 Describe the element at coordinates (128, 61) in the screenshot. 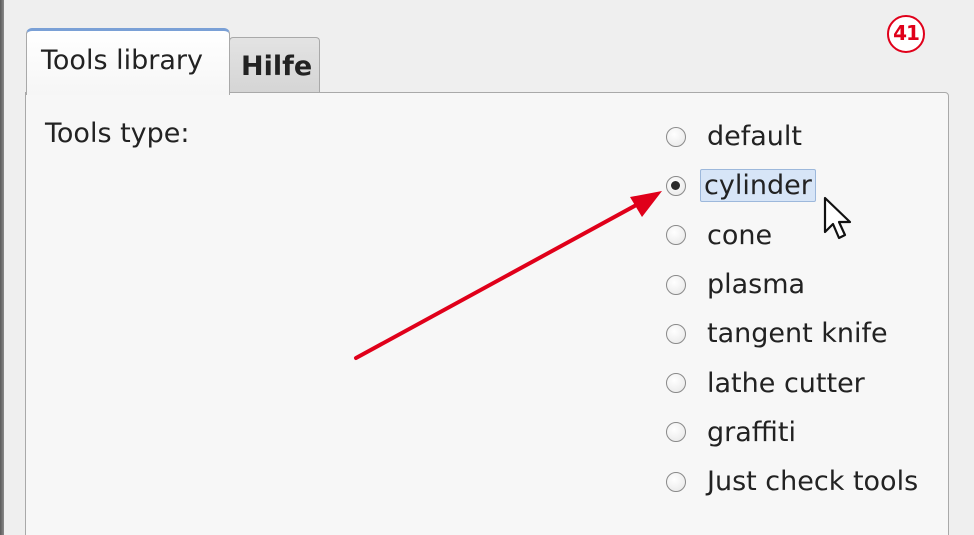

I see `tab-tools-library: Tools library` at that location.